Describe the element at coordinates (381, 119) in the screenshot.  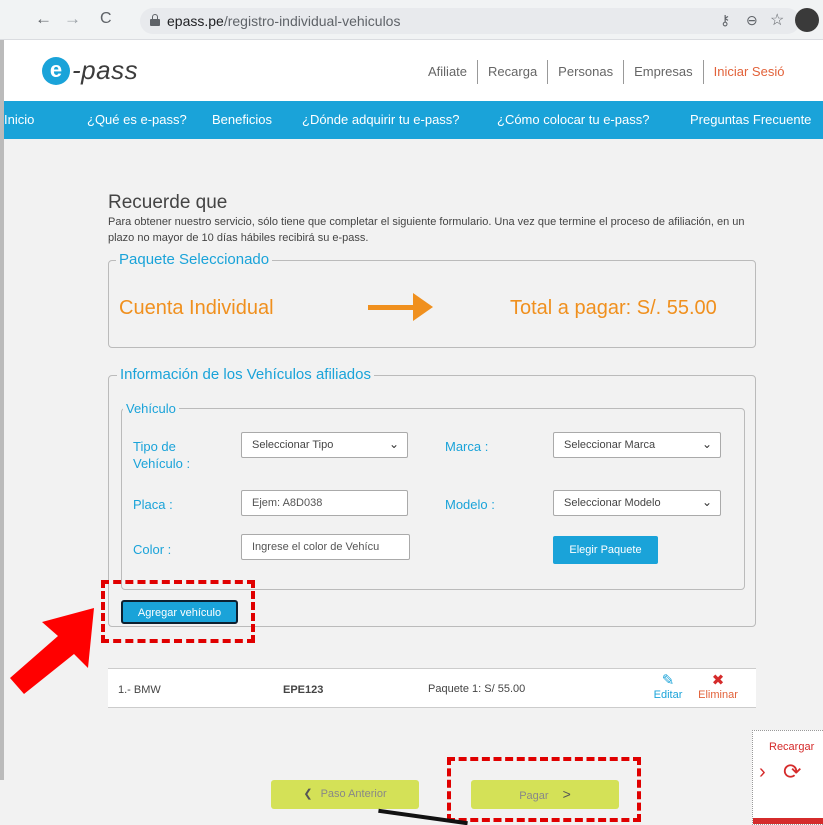
I see `nav-donde-adquirir: ¿Dónde adquirir tu e-pass?` at that location.